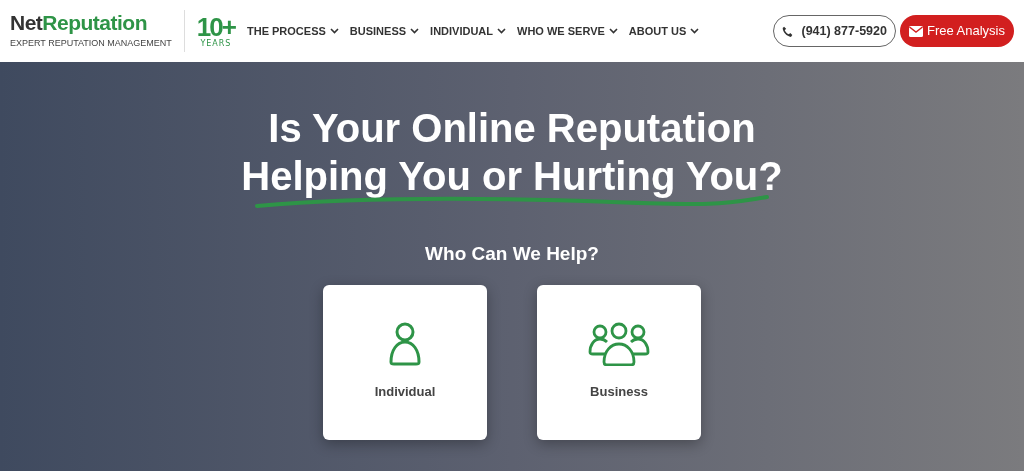  I want to click on nav-menu-item: ABOUT US, so click(664, 31).